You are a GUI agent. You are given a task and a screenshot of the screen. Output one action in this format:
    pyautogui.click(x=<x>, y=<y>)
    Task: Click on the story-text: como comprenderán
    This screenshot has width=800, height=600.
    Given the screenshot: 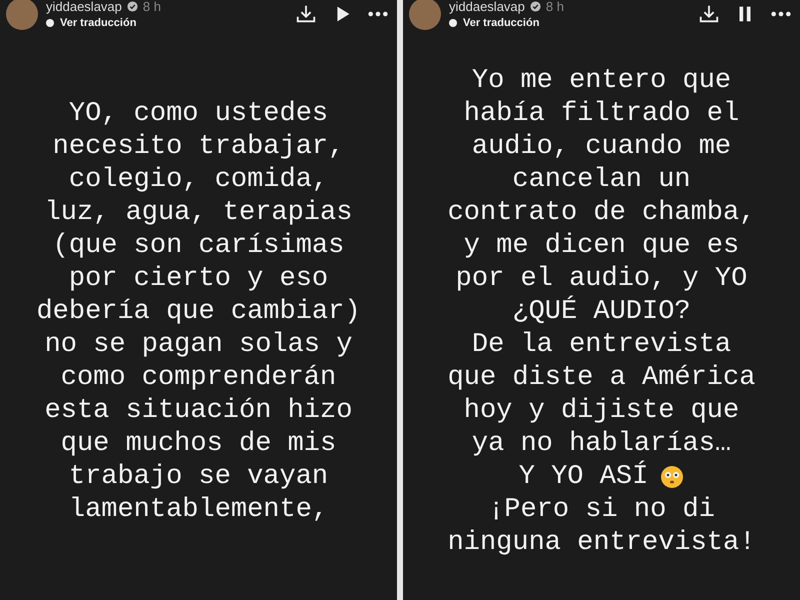 What is the action you would take?
    pyautogui.click(x=198, y=378)
    